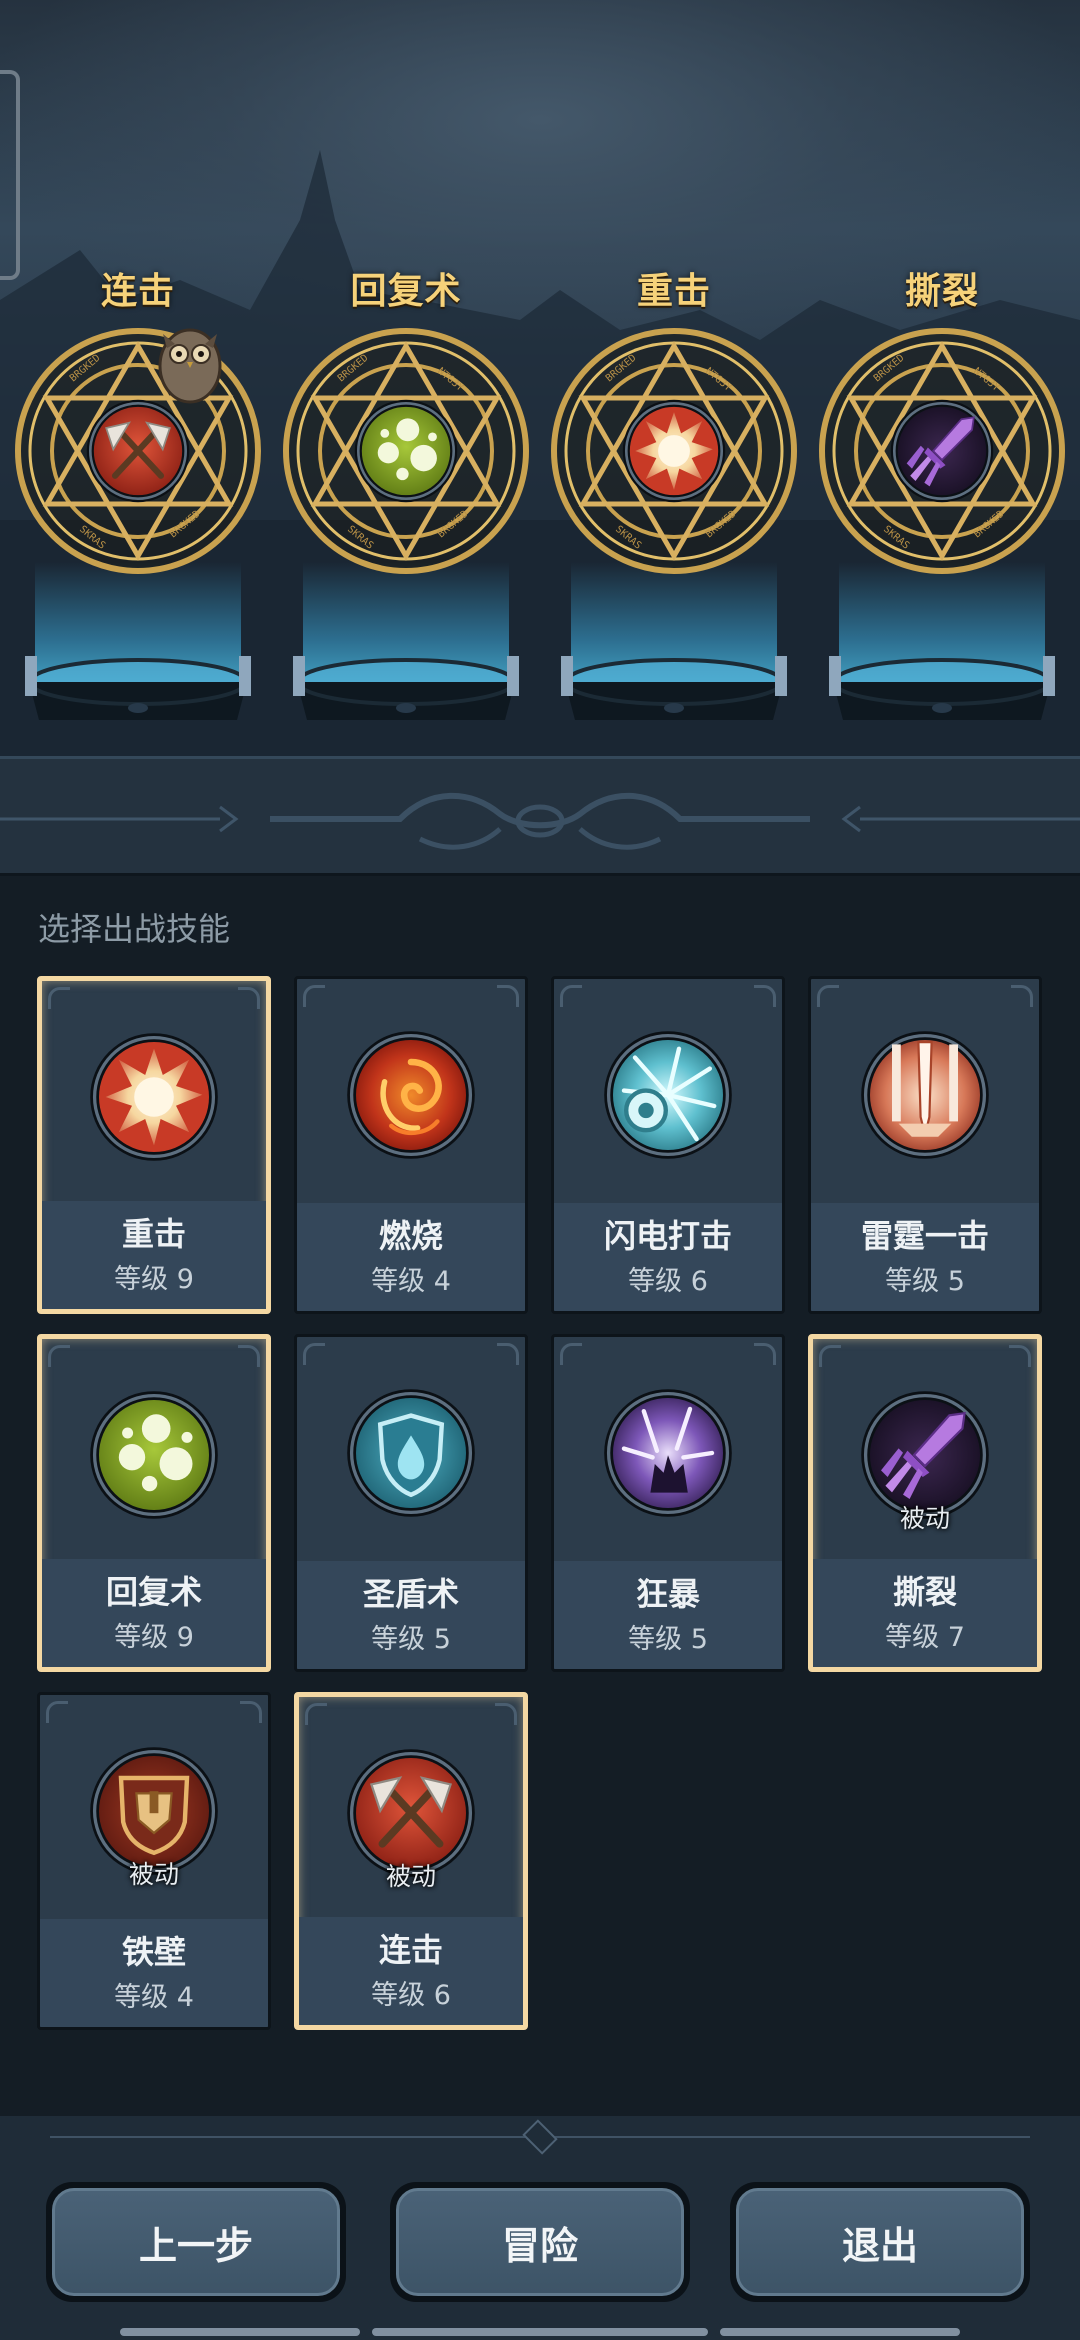 The image size is (1080, 2340). I want to click on adventure-button: 冒险, so click(540, 2242).